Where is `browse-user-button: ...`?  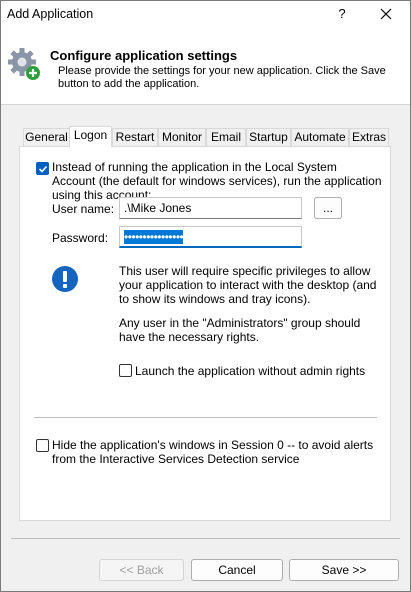 browse-user-button: ... is located at coordinates (328, 208).